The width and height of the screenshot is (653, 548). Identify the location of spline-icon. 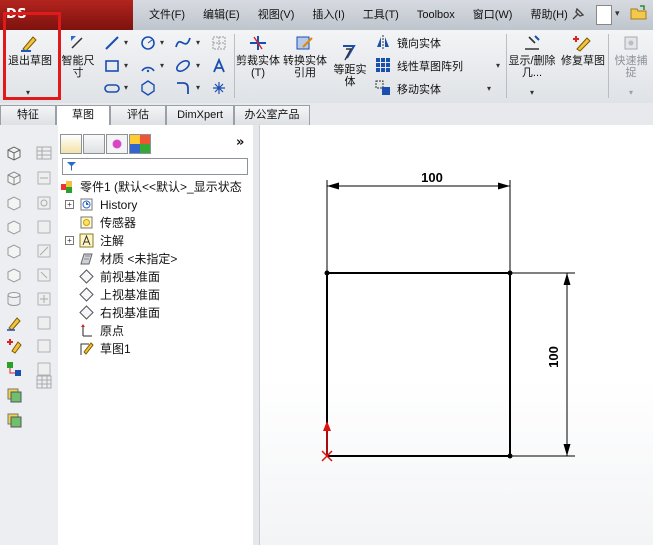
(183, 43).